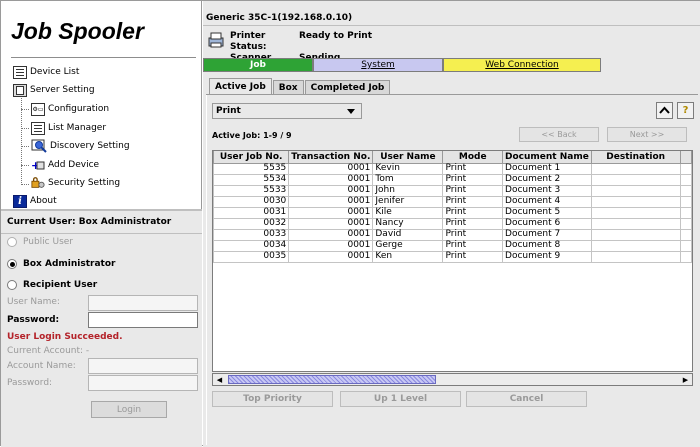  Describe the element at coordinates (473, 157) in the screenshot. I see `col-mode: Mode` at that location.